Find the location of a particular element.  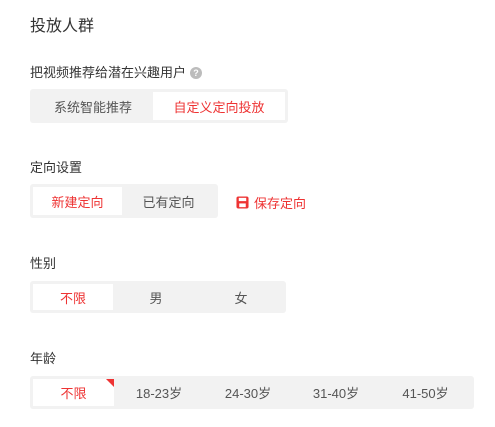

option-gender-male: 男 is located at coordinates (156, 297).